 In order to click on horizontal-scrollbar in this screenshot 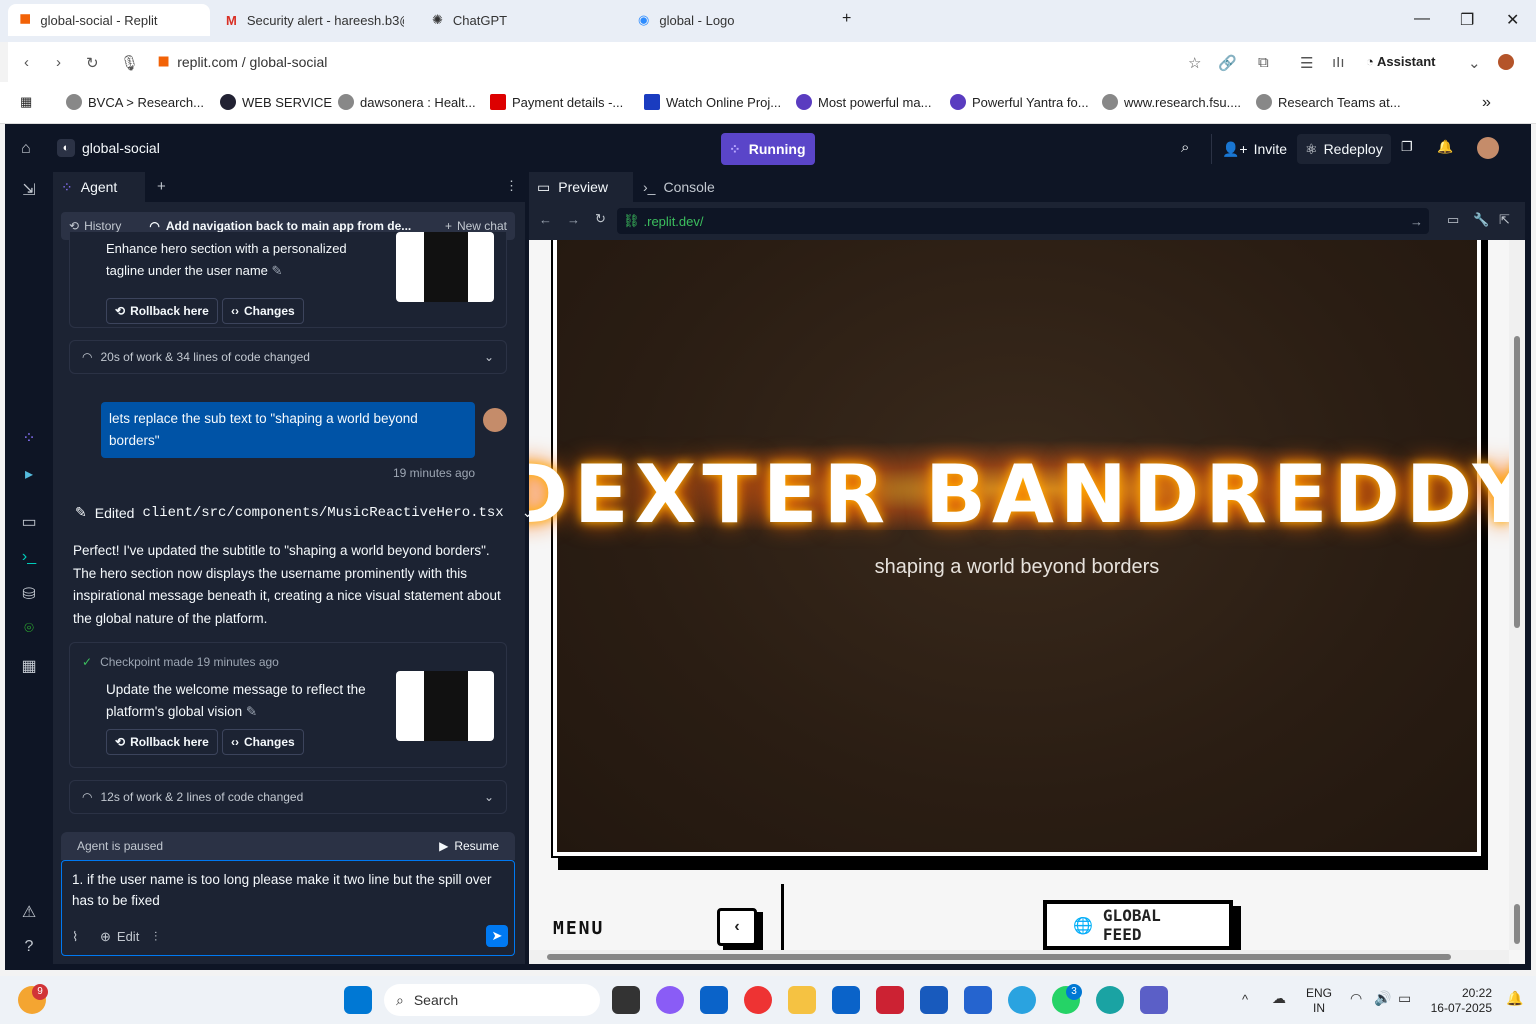, I will do `click(1019, 957)`.